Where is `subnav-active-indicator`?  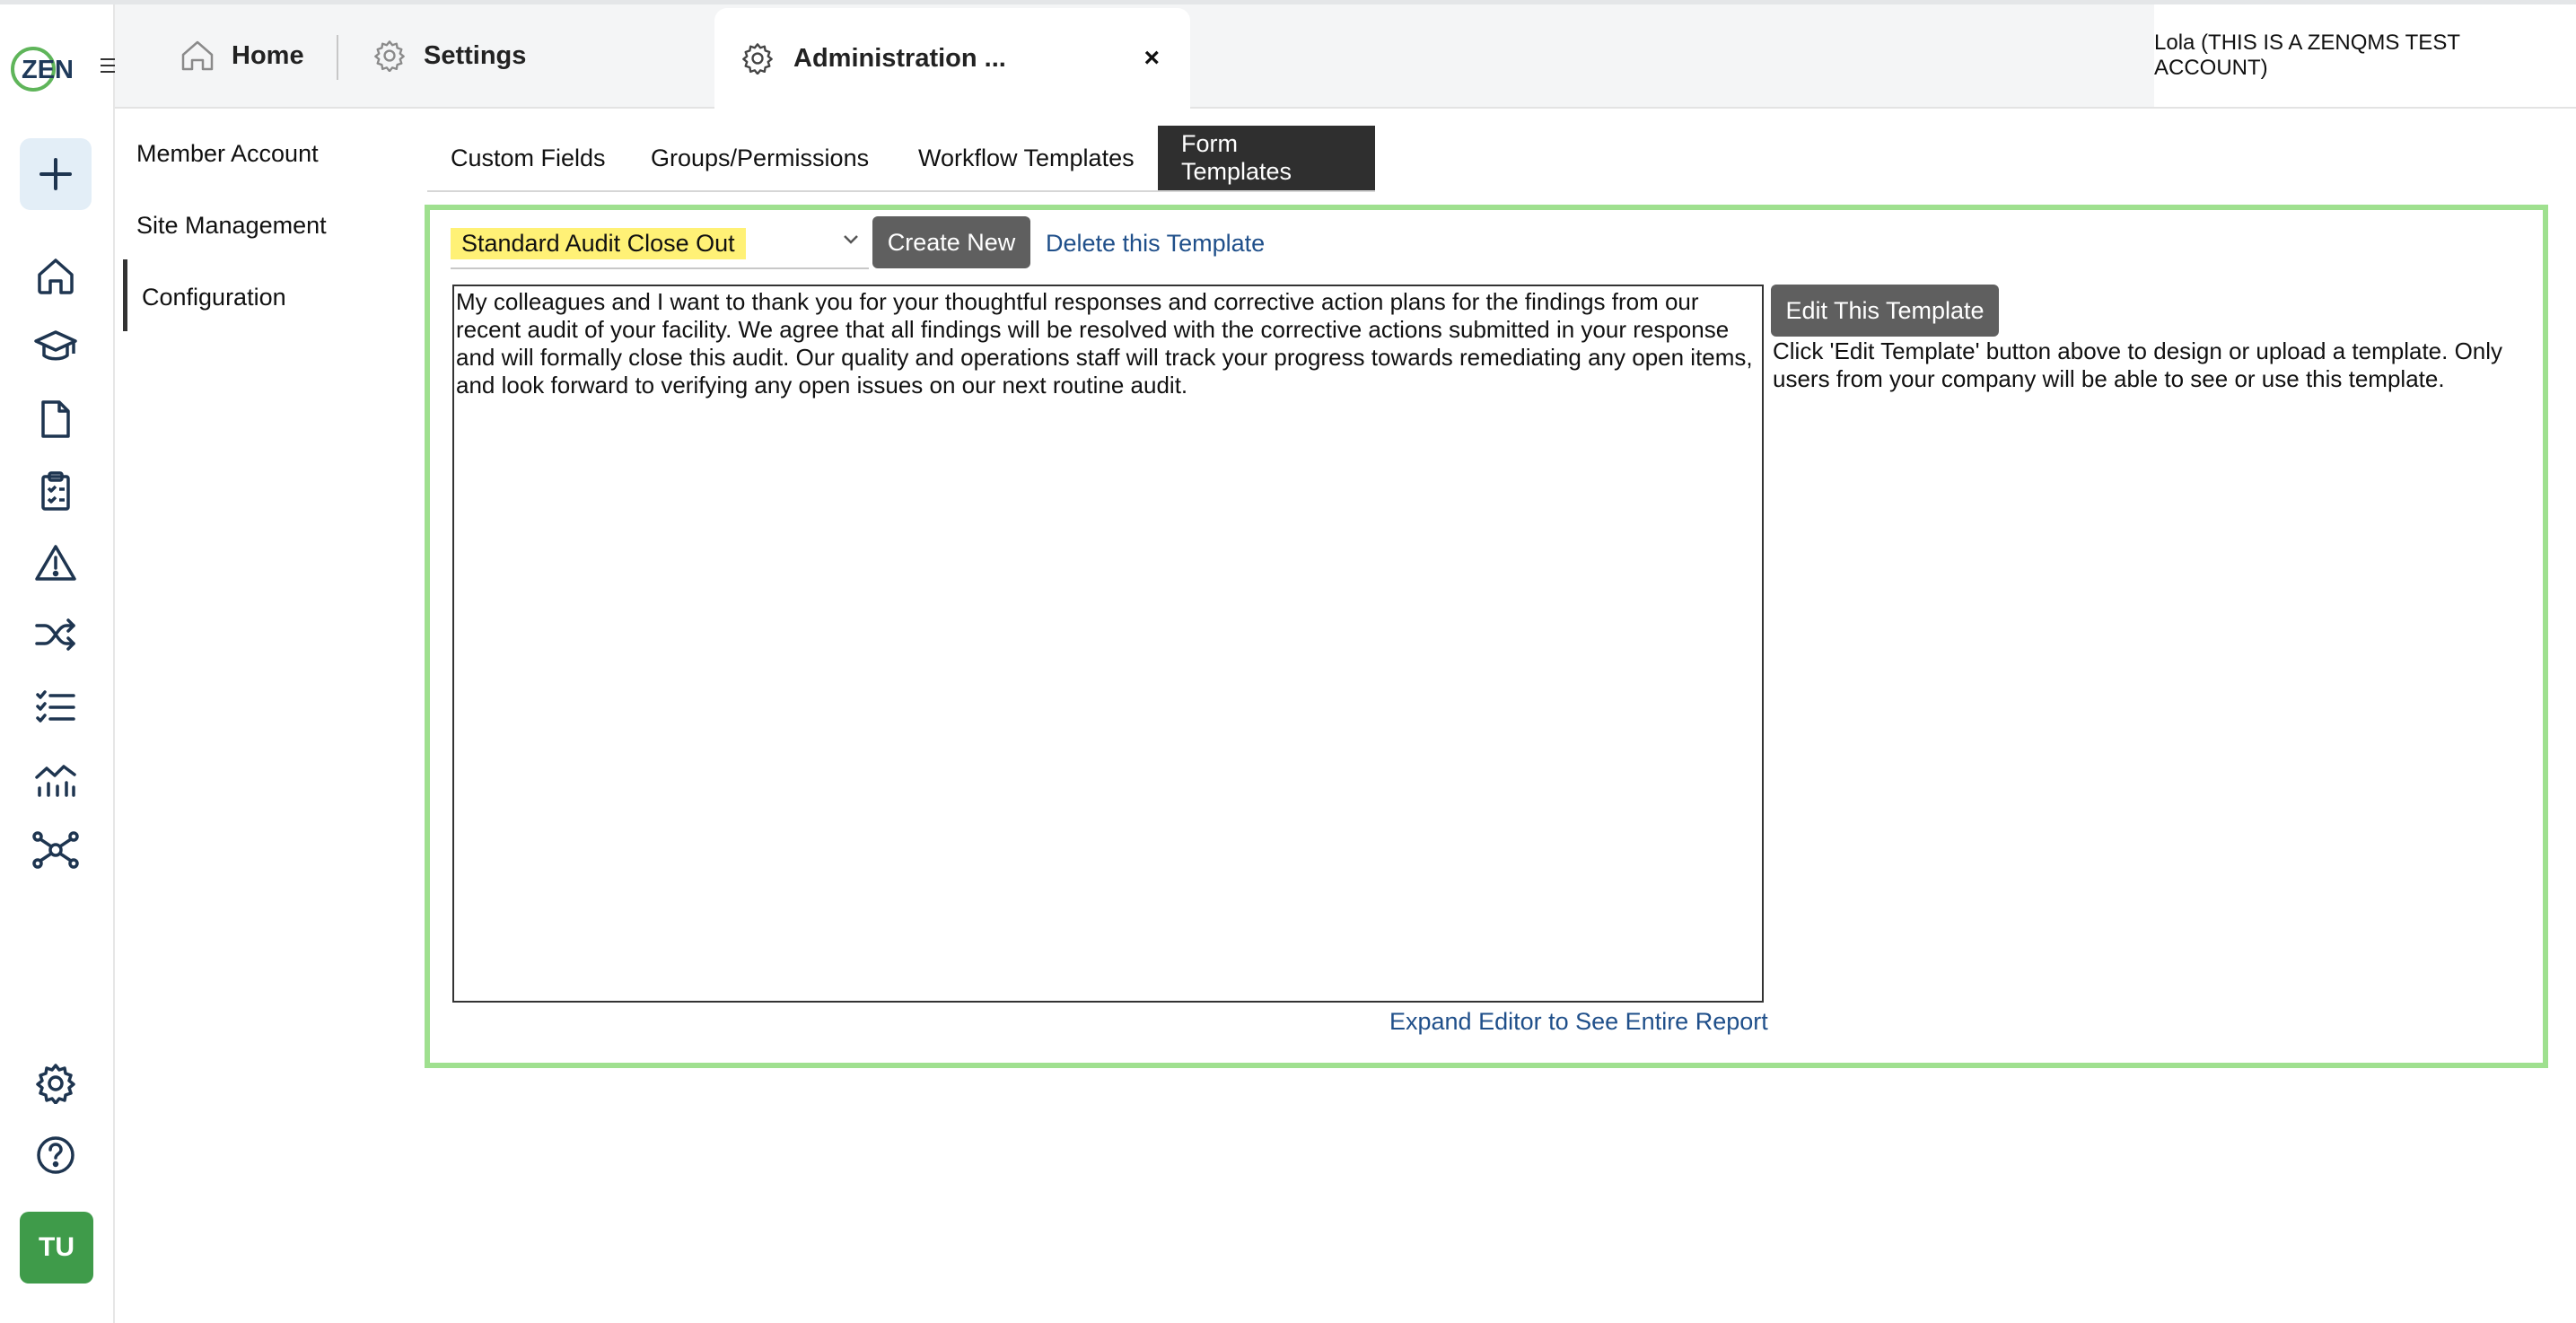 subnav-active-indicator is located at coordinates (125, 295).